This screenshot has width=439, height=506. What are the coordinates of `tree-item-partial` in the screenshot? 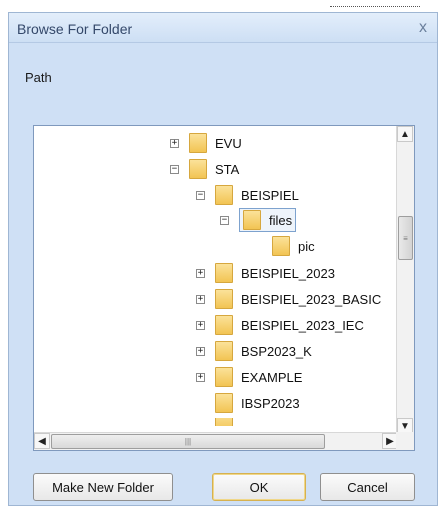 It's located at (228, 422).